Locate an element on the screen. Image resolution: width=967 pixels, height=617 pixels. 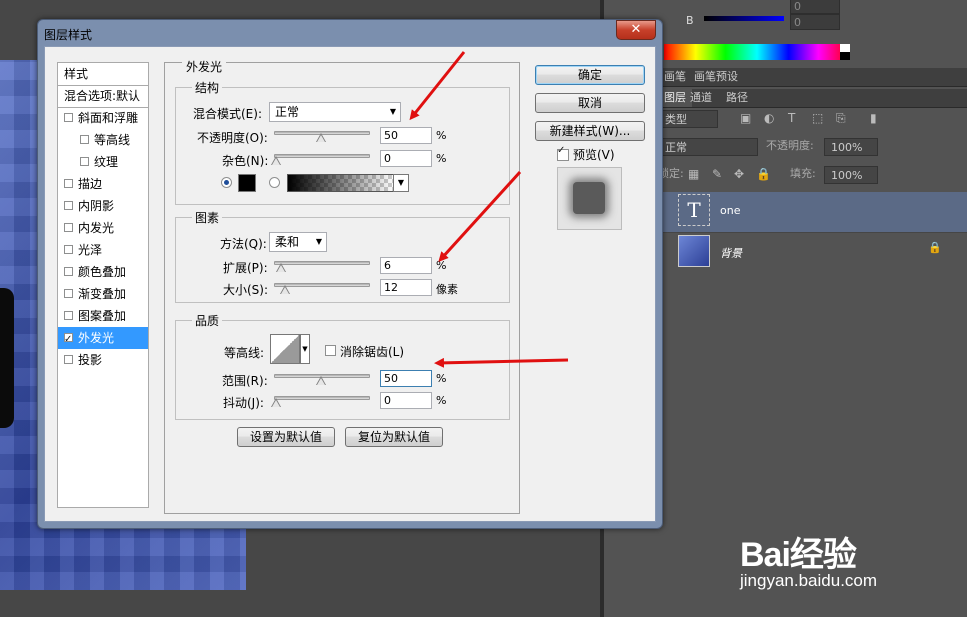
solid-color-radio is located at coordinates (226, 182).